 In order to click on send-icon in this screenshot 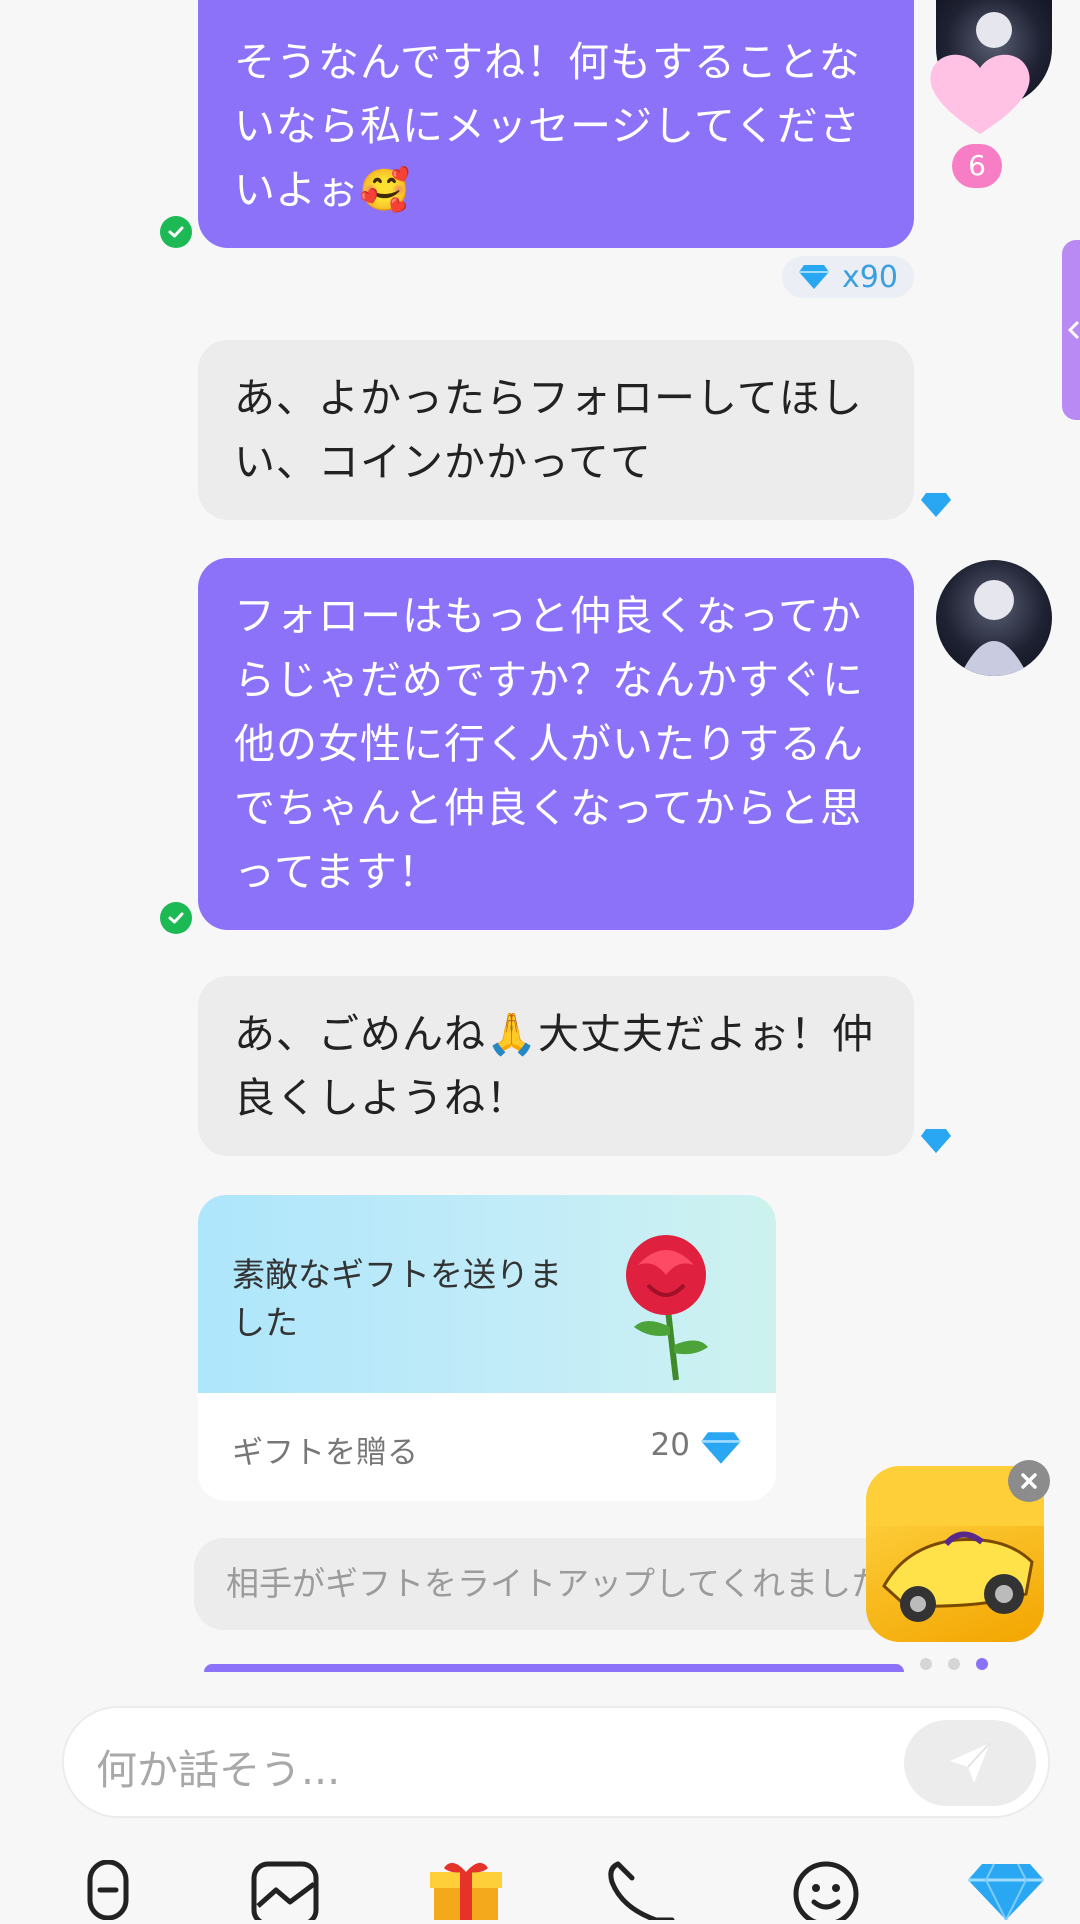, I will do `click(970, 1762)`.